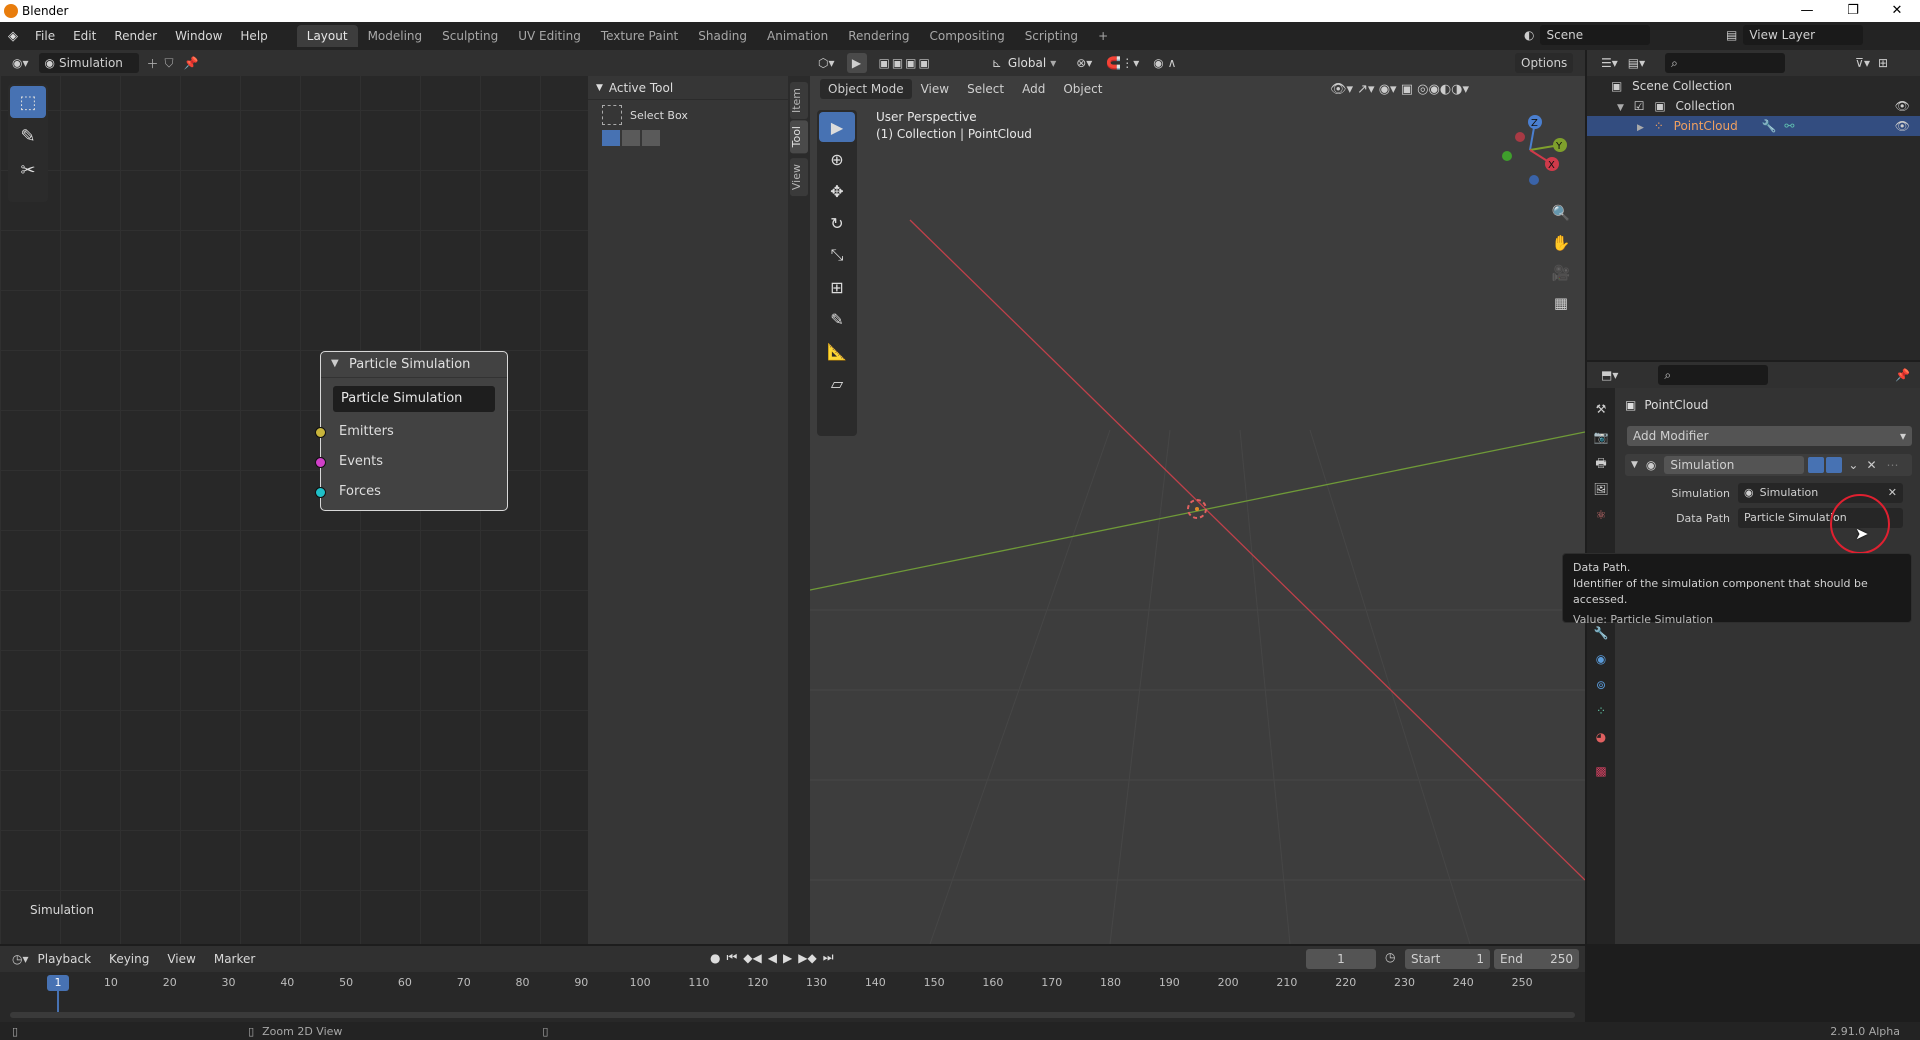 The height and width of the screenshot is (1040, 1920). What do you see at coordinates (797, 36) in the screenshot?
I see `workspace-tab-animation: Animation` at bounding box center [797, 36].